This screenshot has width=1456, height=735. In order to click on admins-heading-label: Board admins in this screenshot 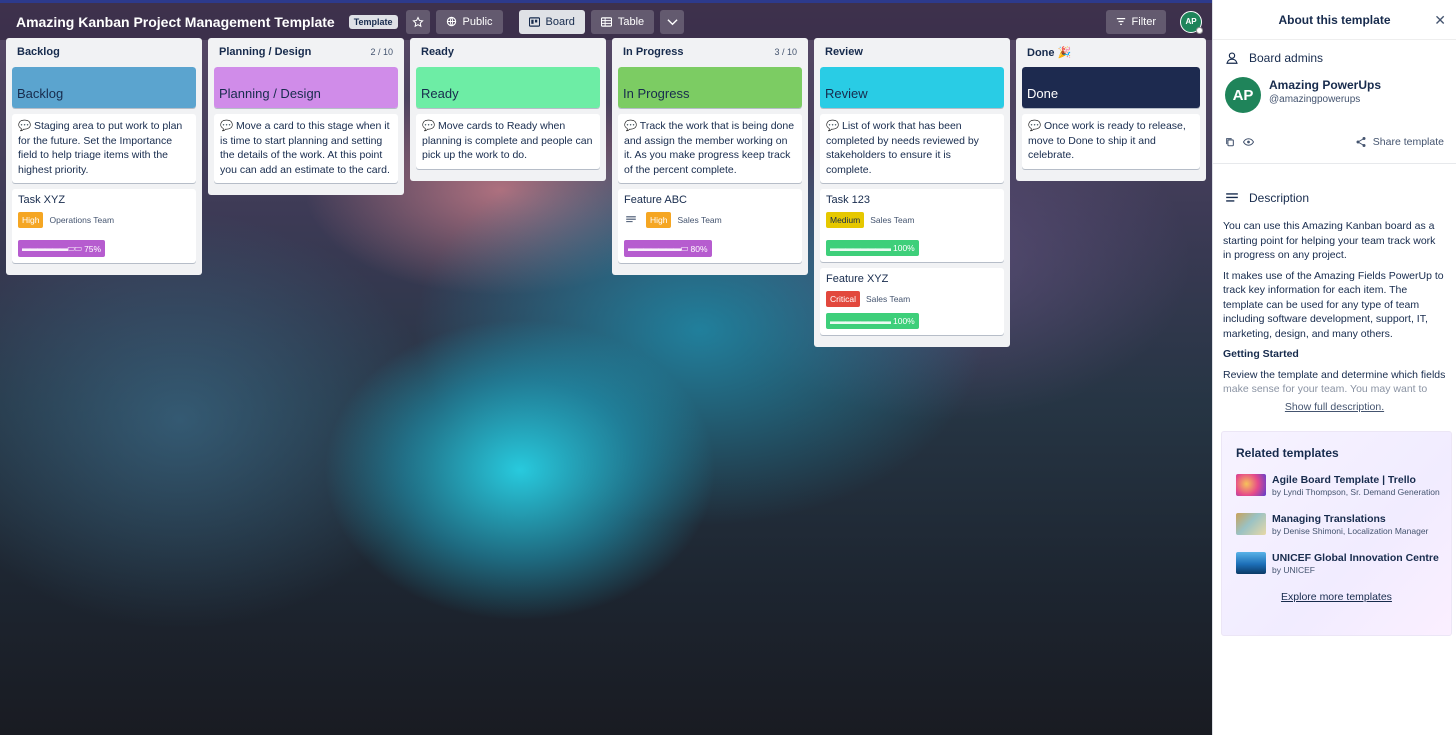, I will do `click(1286, 58)`.